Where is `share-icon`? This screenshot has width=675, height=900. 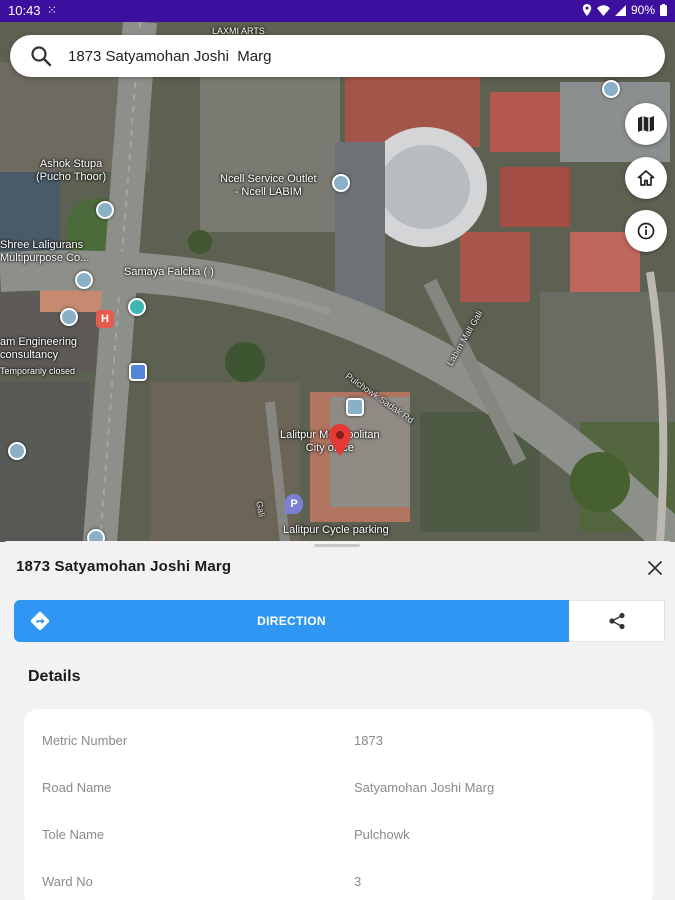 share-icon is located at coordinates (616, 621).